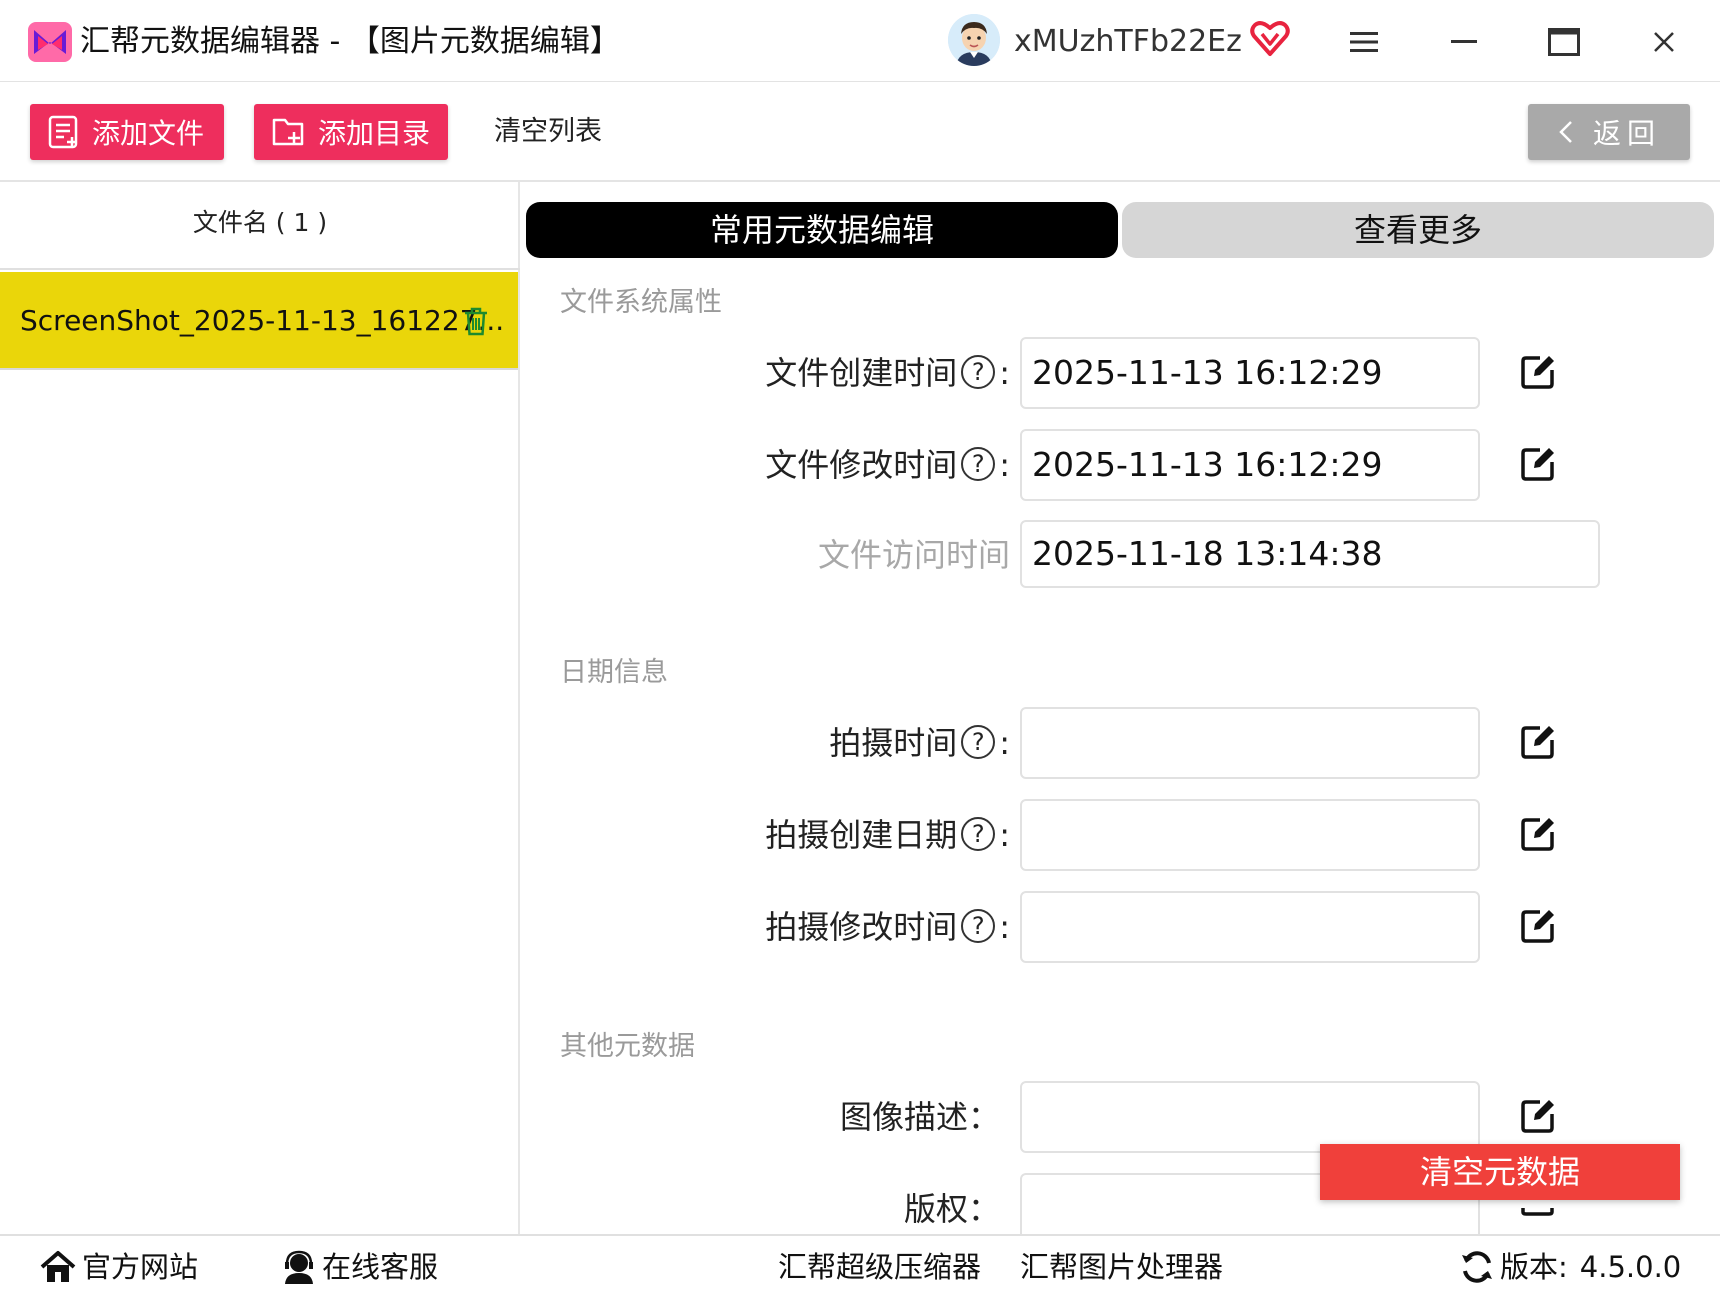  Describe the element at coordinates (1250, 1117) in the screenshot. I see `image-description-input` at that location.